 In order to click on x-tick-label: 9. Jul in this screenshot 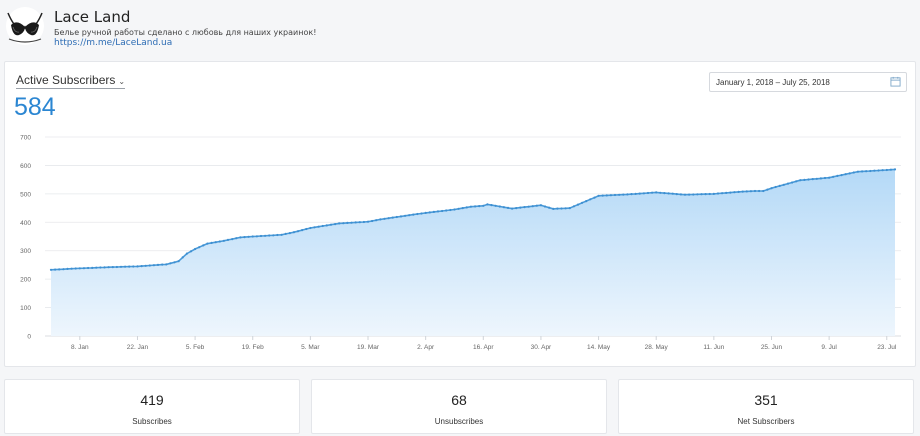, I will do `click(829, 347)`.